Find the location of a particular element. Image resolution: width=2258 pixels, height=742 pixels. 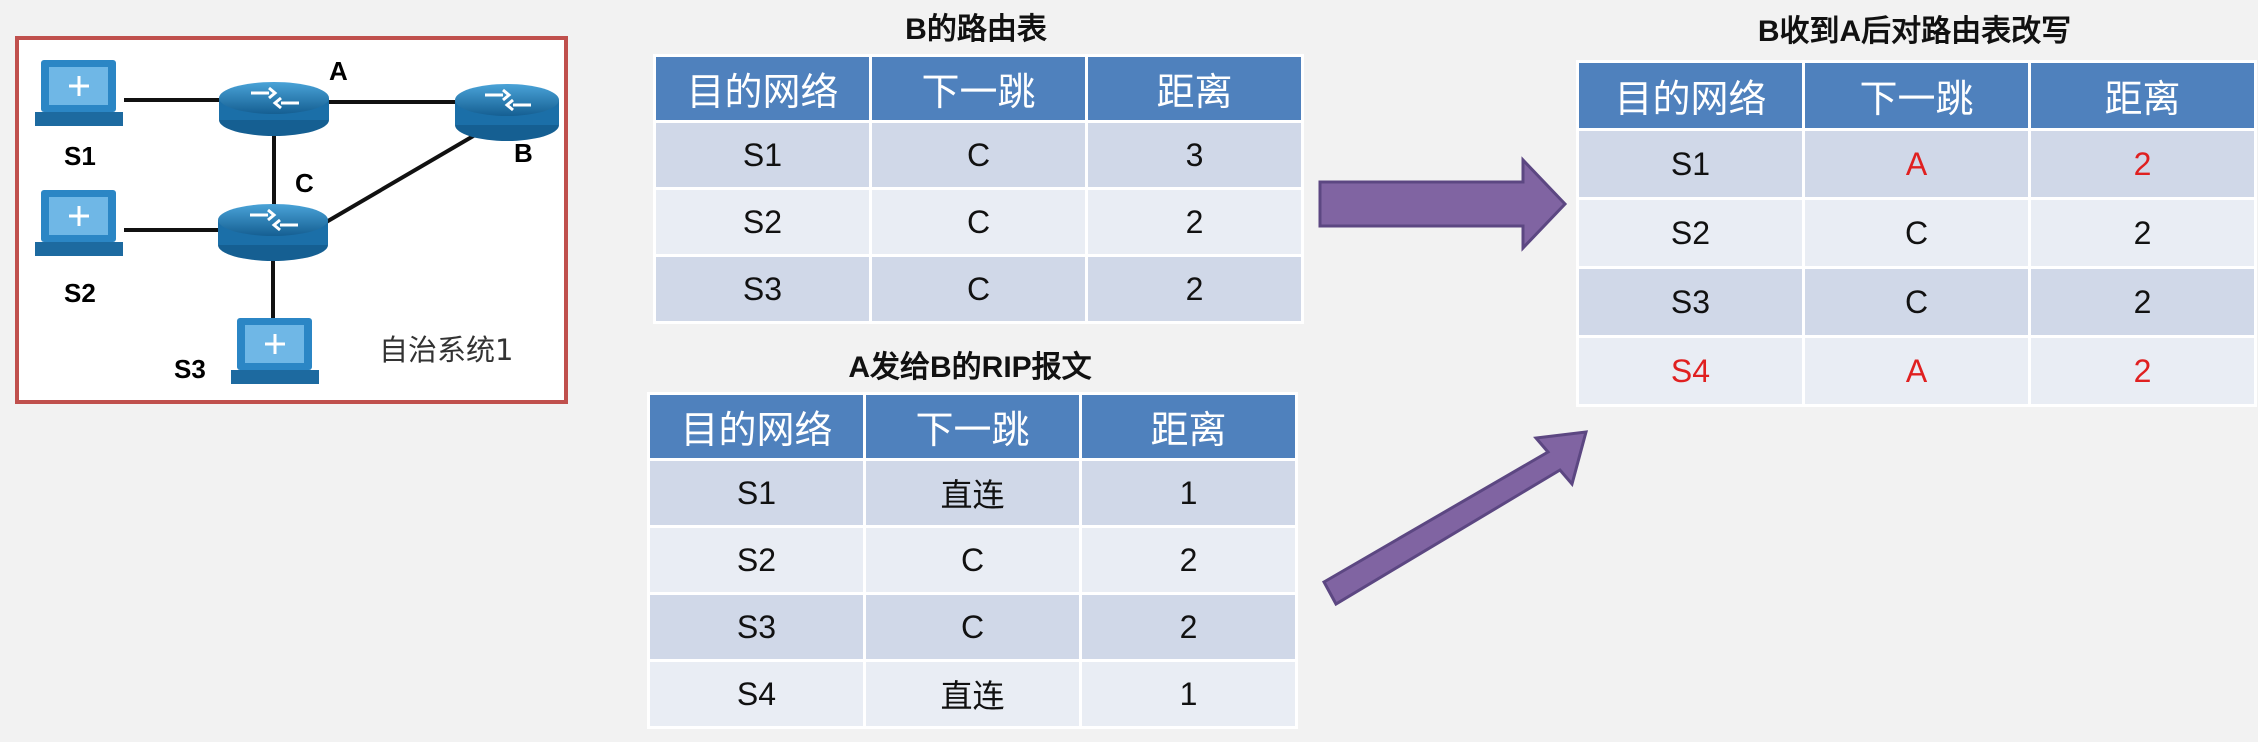

router-a-label: A is located at coordinates (338, 71).